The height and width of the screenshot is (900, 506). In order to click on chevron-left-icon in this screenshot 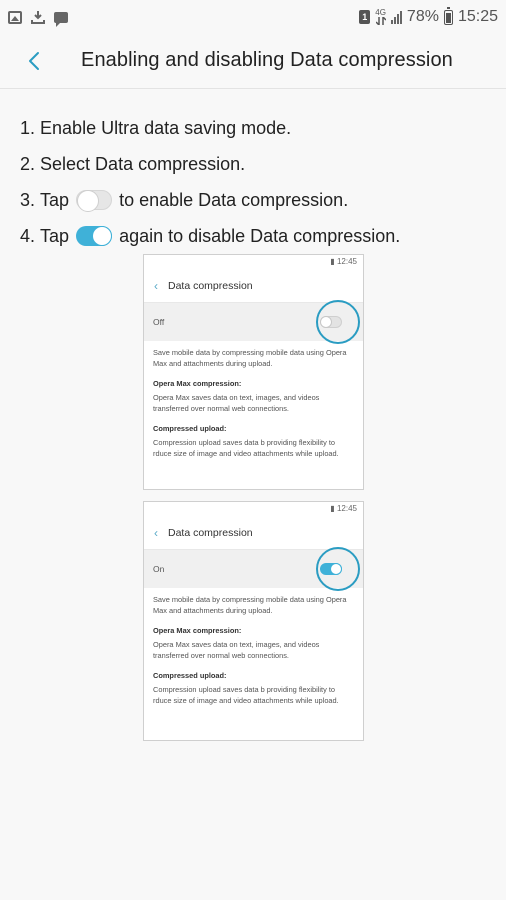, I will do `click(34, 61)`.